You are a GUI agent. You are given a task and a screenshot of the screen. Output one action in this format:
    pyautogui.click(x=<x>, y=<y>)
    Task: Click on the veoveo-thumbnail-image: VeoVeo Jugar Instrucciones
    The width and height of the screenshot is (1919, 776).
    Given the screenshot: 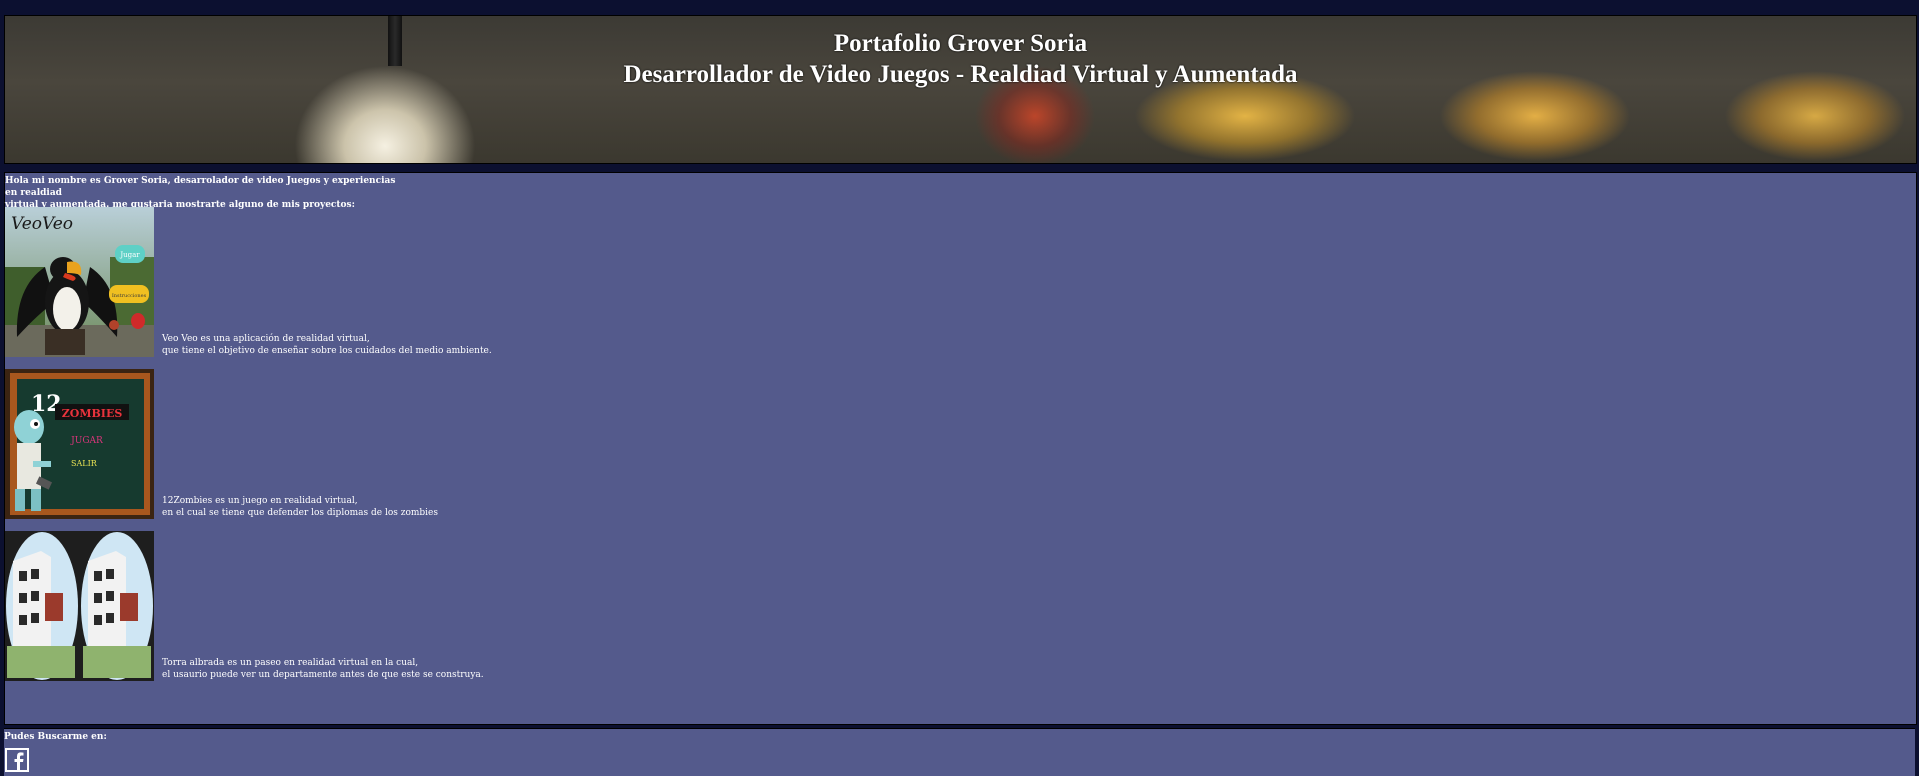 What is the action you would take?
    pyautogui.click(x=79, y=282)
    